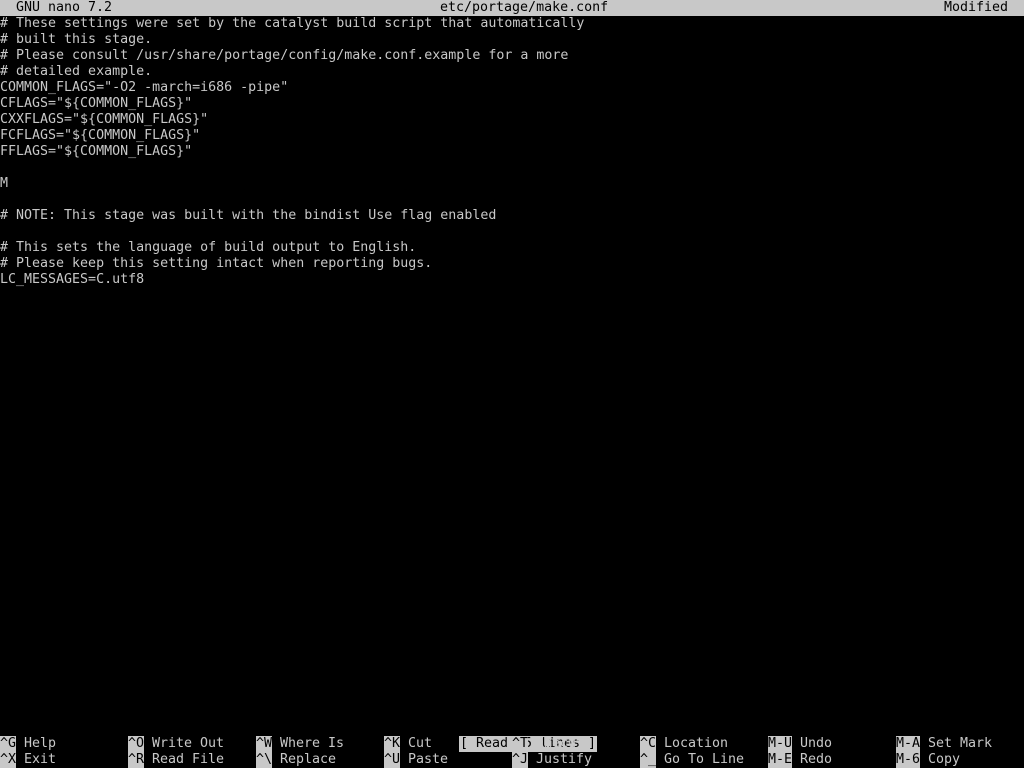  I want to click on shortcut-help: ^G Help, so click(28, 744).